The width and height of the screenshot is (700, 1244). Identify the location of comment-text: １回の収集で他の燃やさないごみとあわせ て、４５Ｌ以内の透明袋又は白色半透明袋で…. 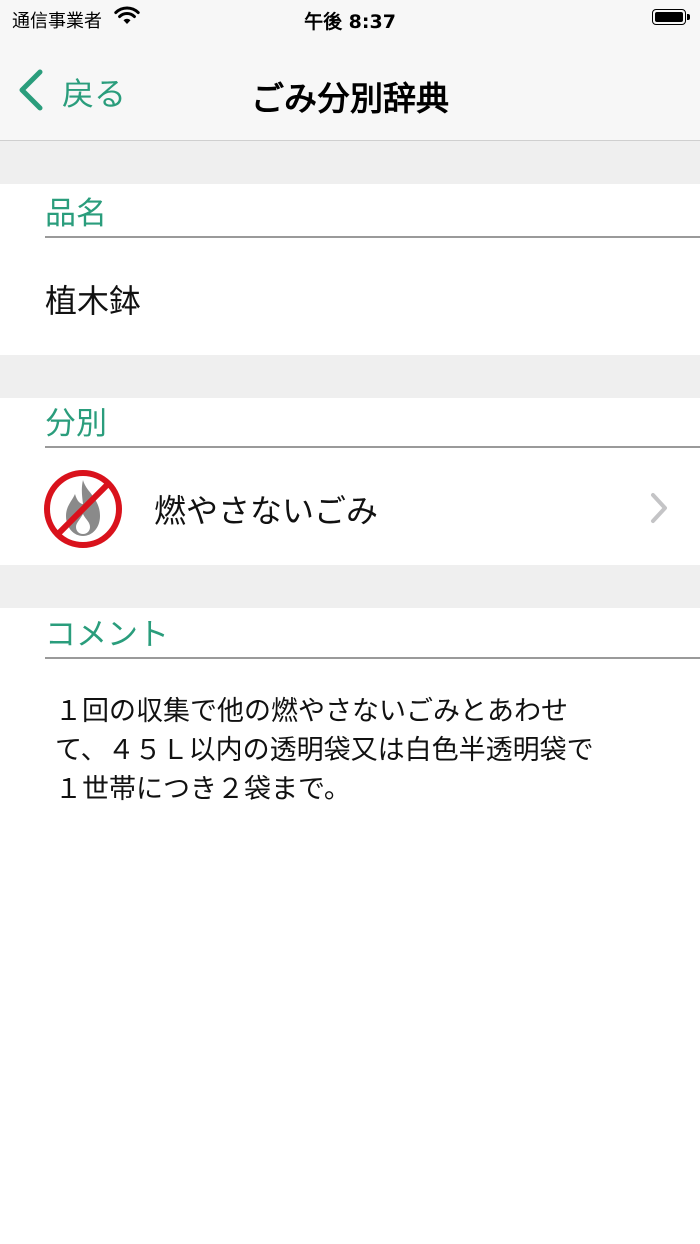
(324, 750).